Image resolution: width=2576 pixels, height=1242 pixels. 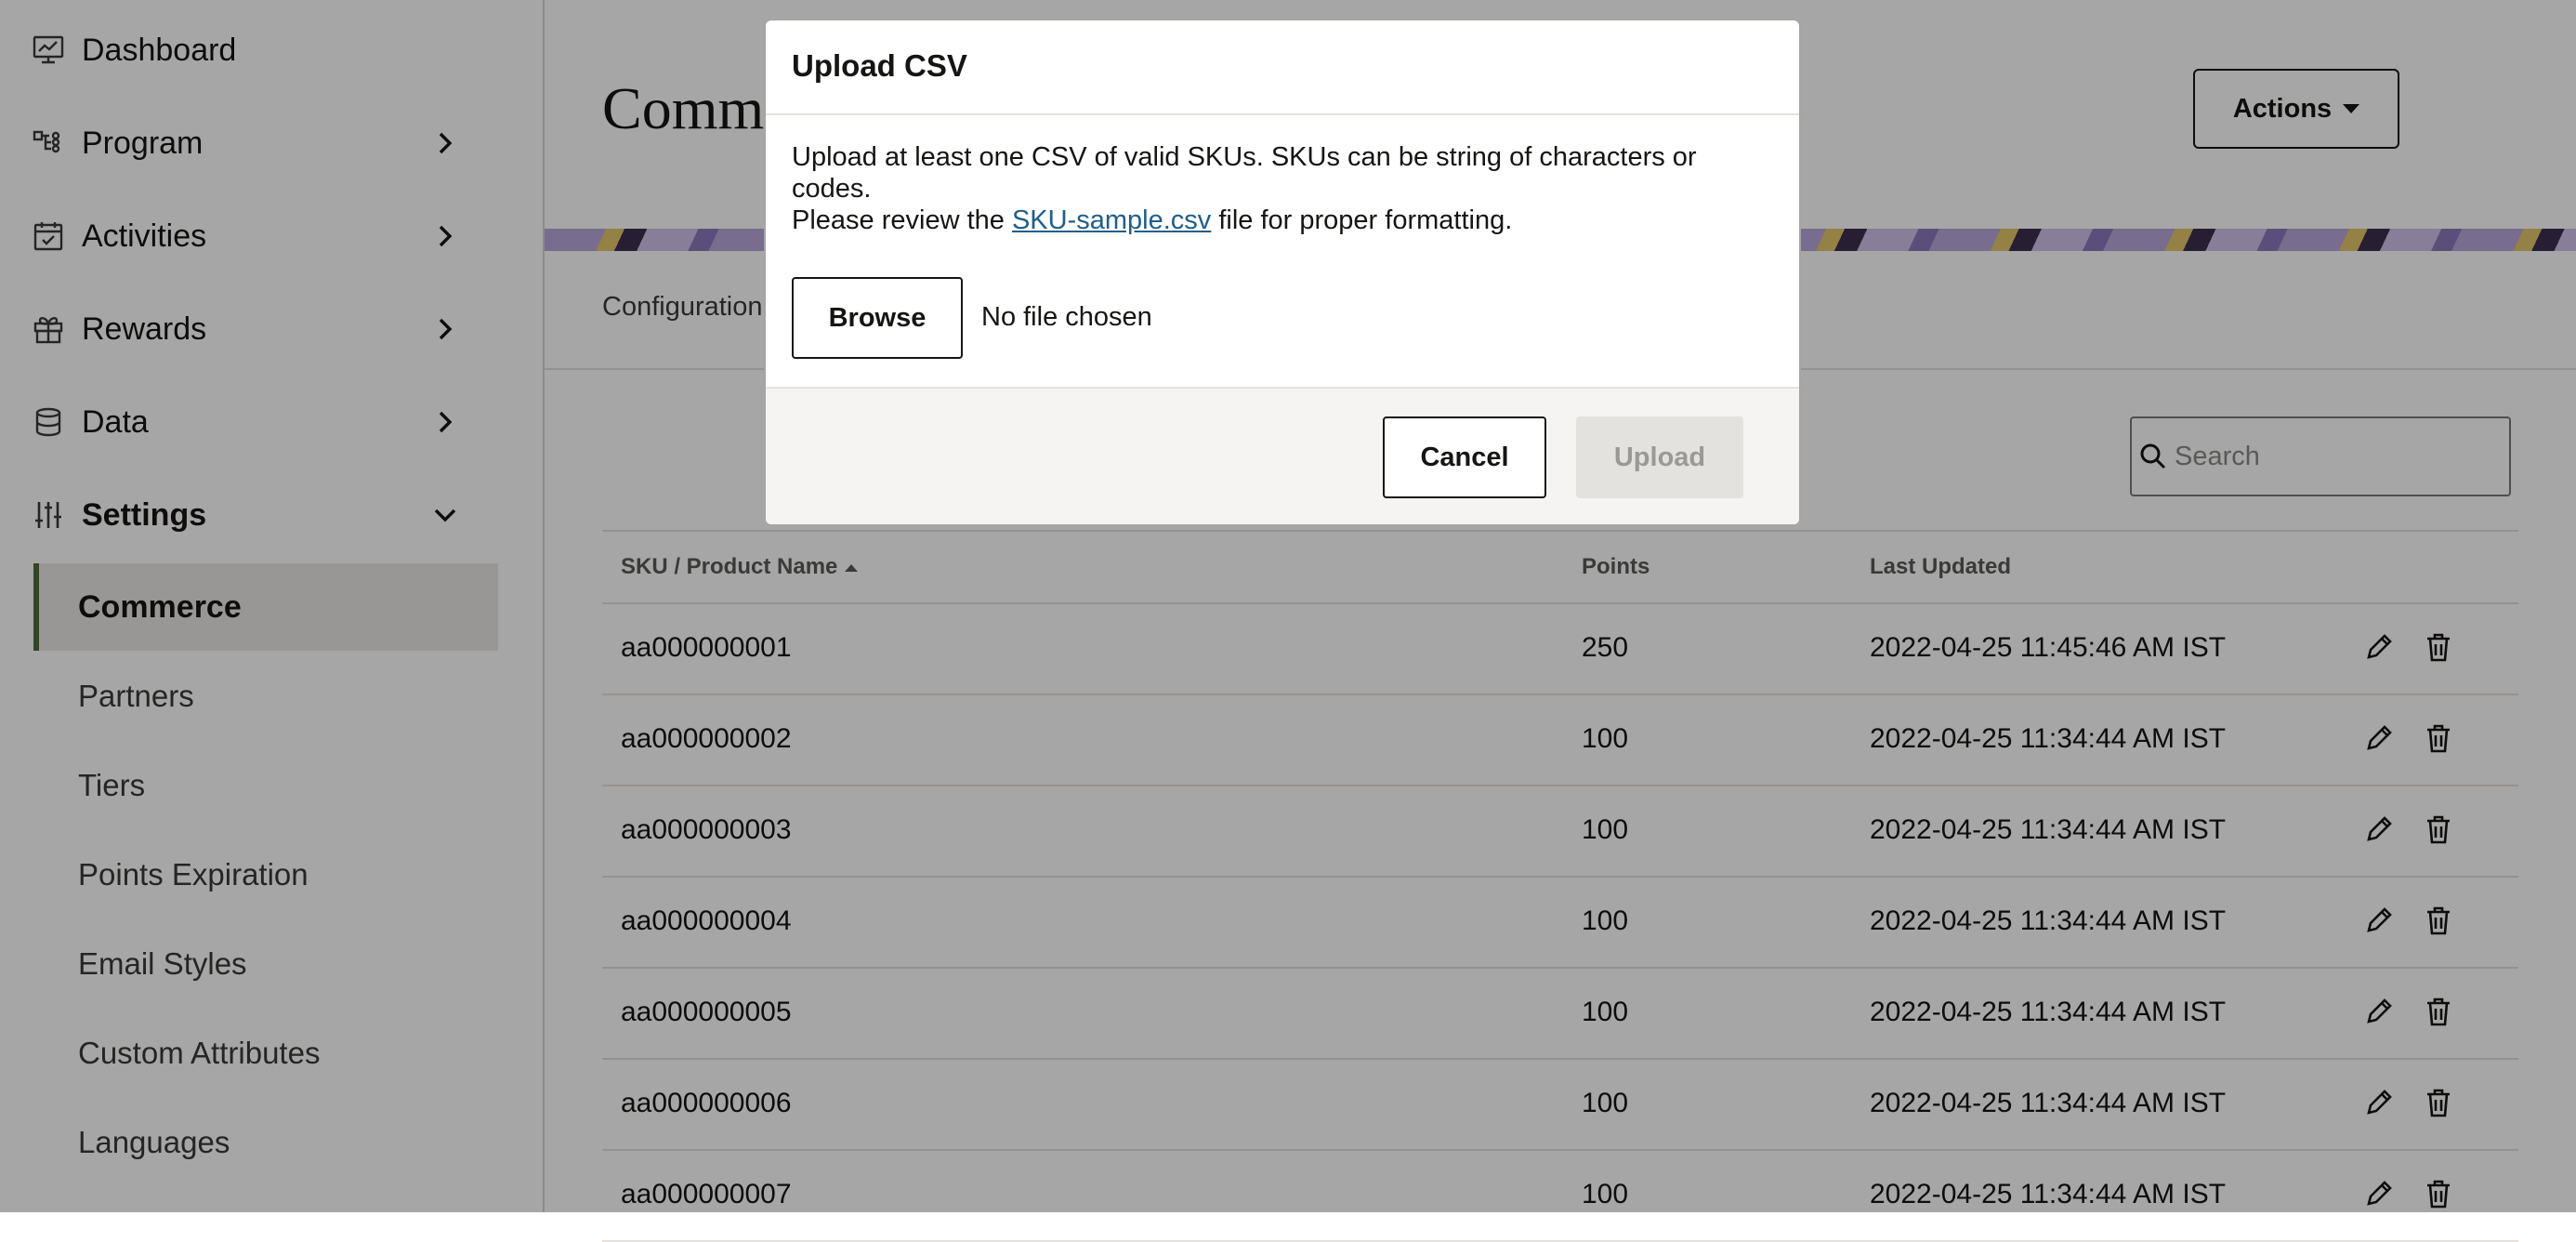 What do you see at coordinates (902, 220) in the screenshot?
I see `dialog-text: Please review the` at bounding box center [902, 220].